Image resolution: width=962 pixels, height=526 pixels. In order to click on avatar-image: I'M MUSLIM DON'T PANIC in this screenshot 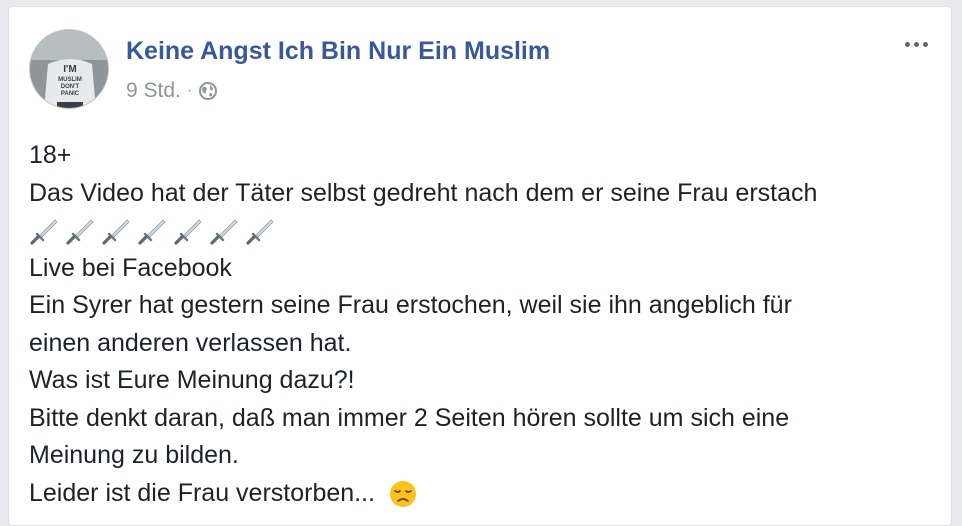, I will do `click(69, 69)`.